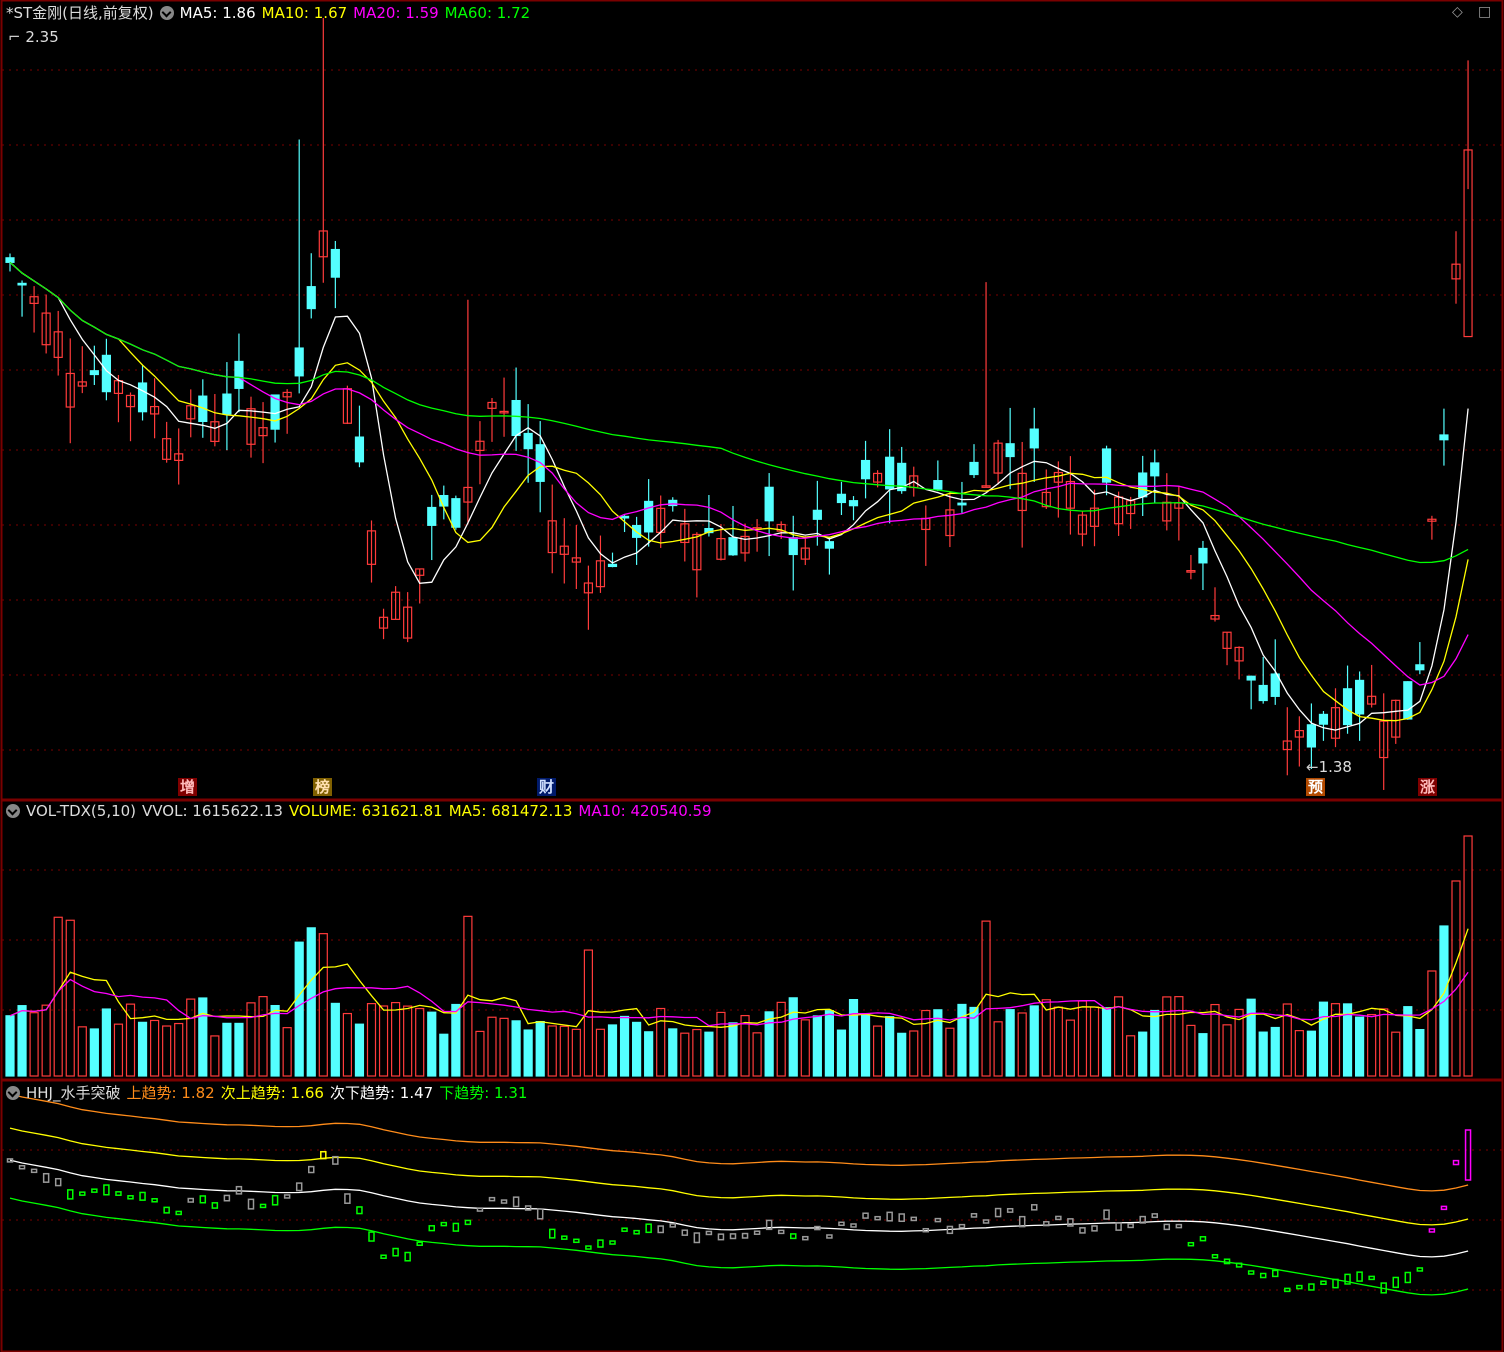 Image resolution: width=1504 pixels, height=1352 pixels. Describe the element at coordinates (1428, 787) in the screenshot. I see `marker-zhang: 涨` at that location.